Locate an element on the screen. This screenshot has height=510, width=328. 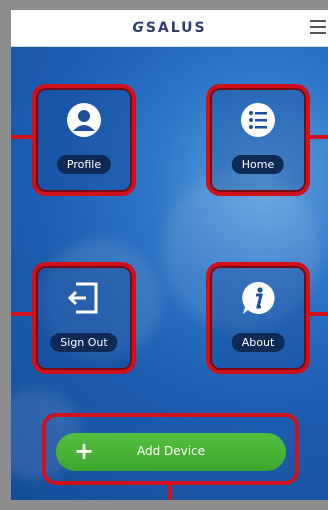
add-device-highlight: + Add Device is located at coordinates (170, 449).